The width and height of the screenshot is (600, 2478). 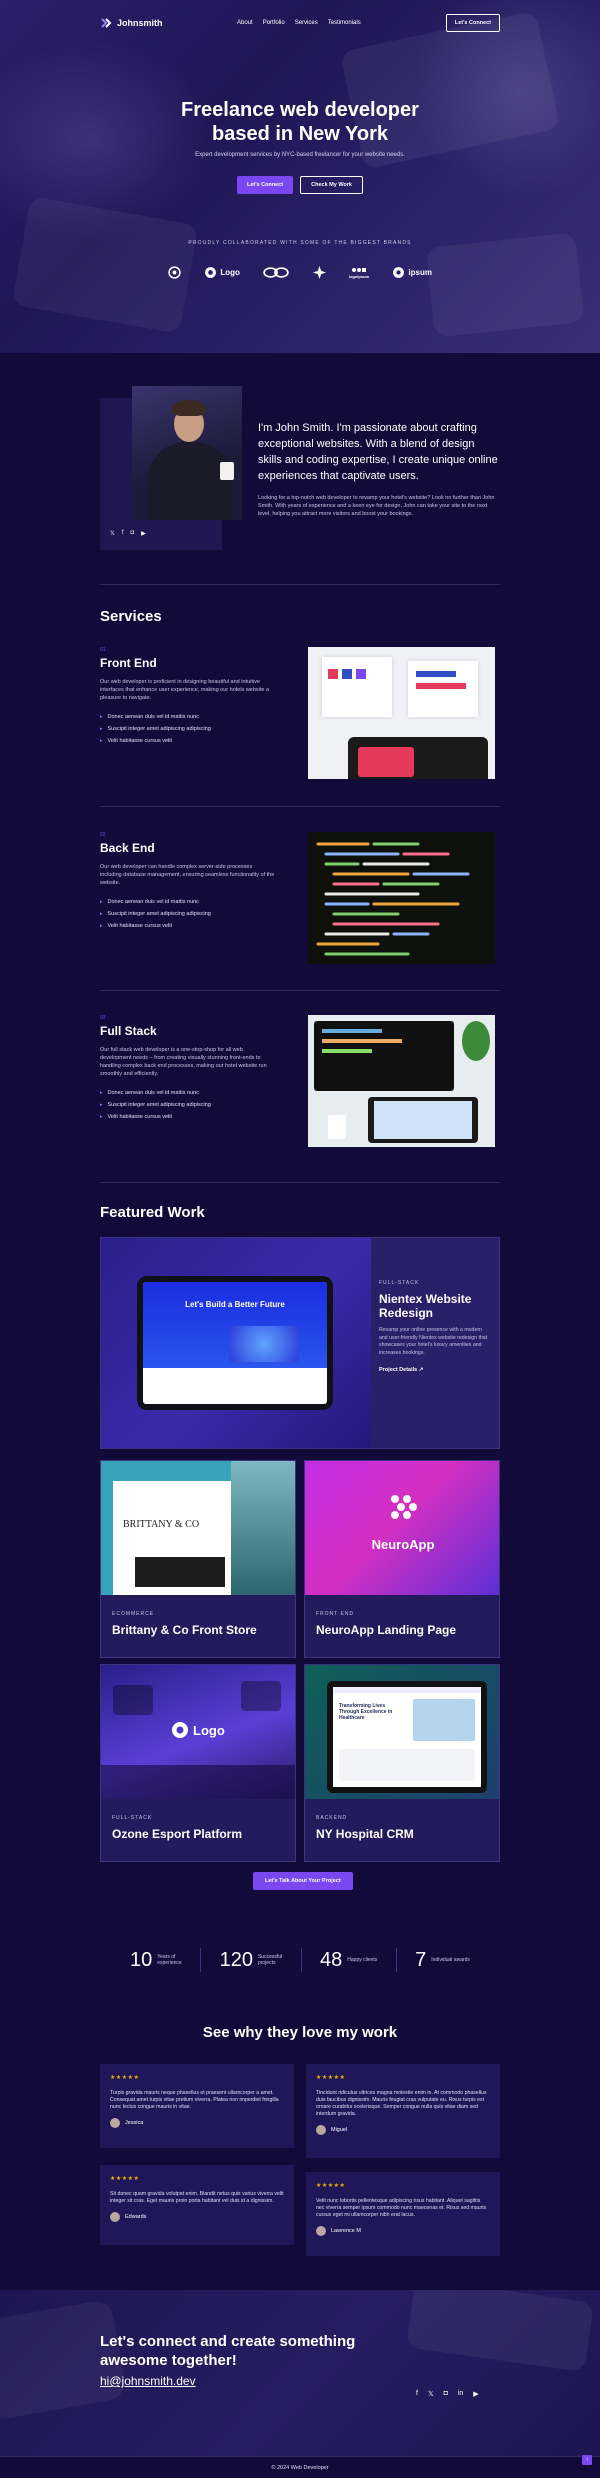 What do you see at coordinates (300, 1182) in the screenshot?
I see `divider` at bounding box center [300, 1182].